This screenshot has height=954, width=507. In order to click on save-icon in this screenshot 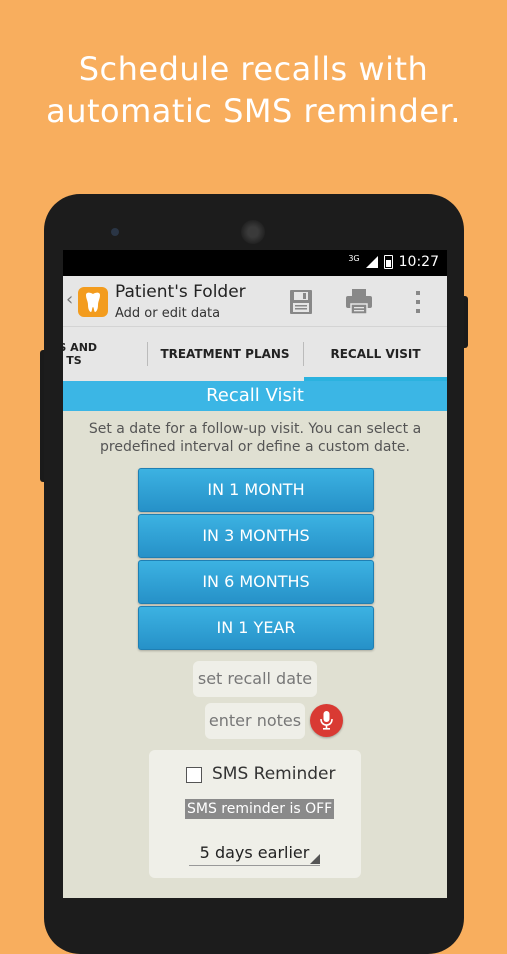, I will do `click(301, 302)`.